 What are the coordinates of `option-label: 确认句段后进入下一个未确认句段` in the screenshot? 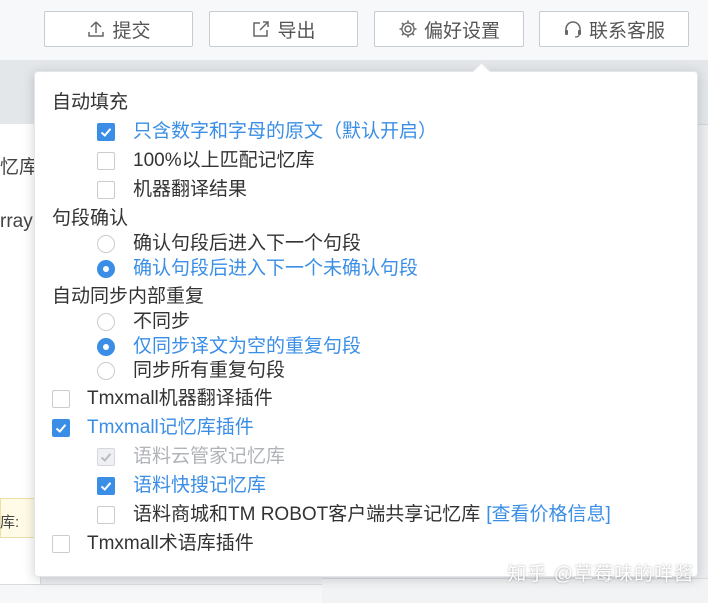 It's located at (276, 268).